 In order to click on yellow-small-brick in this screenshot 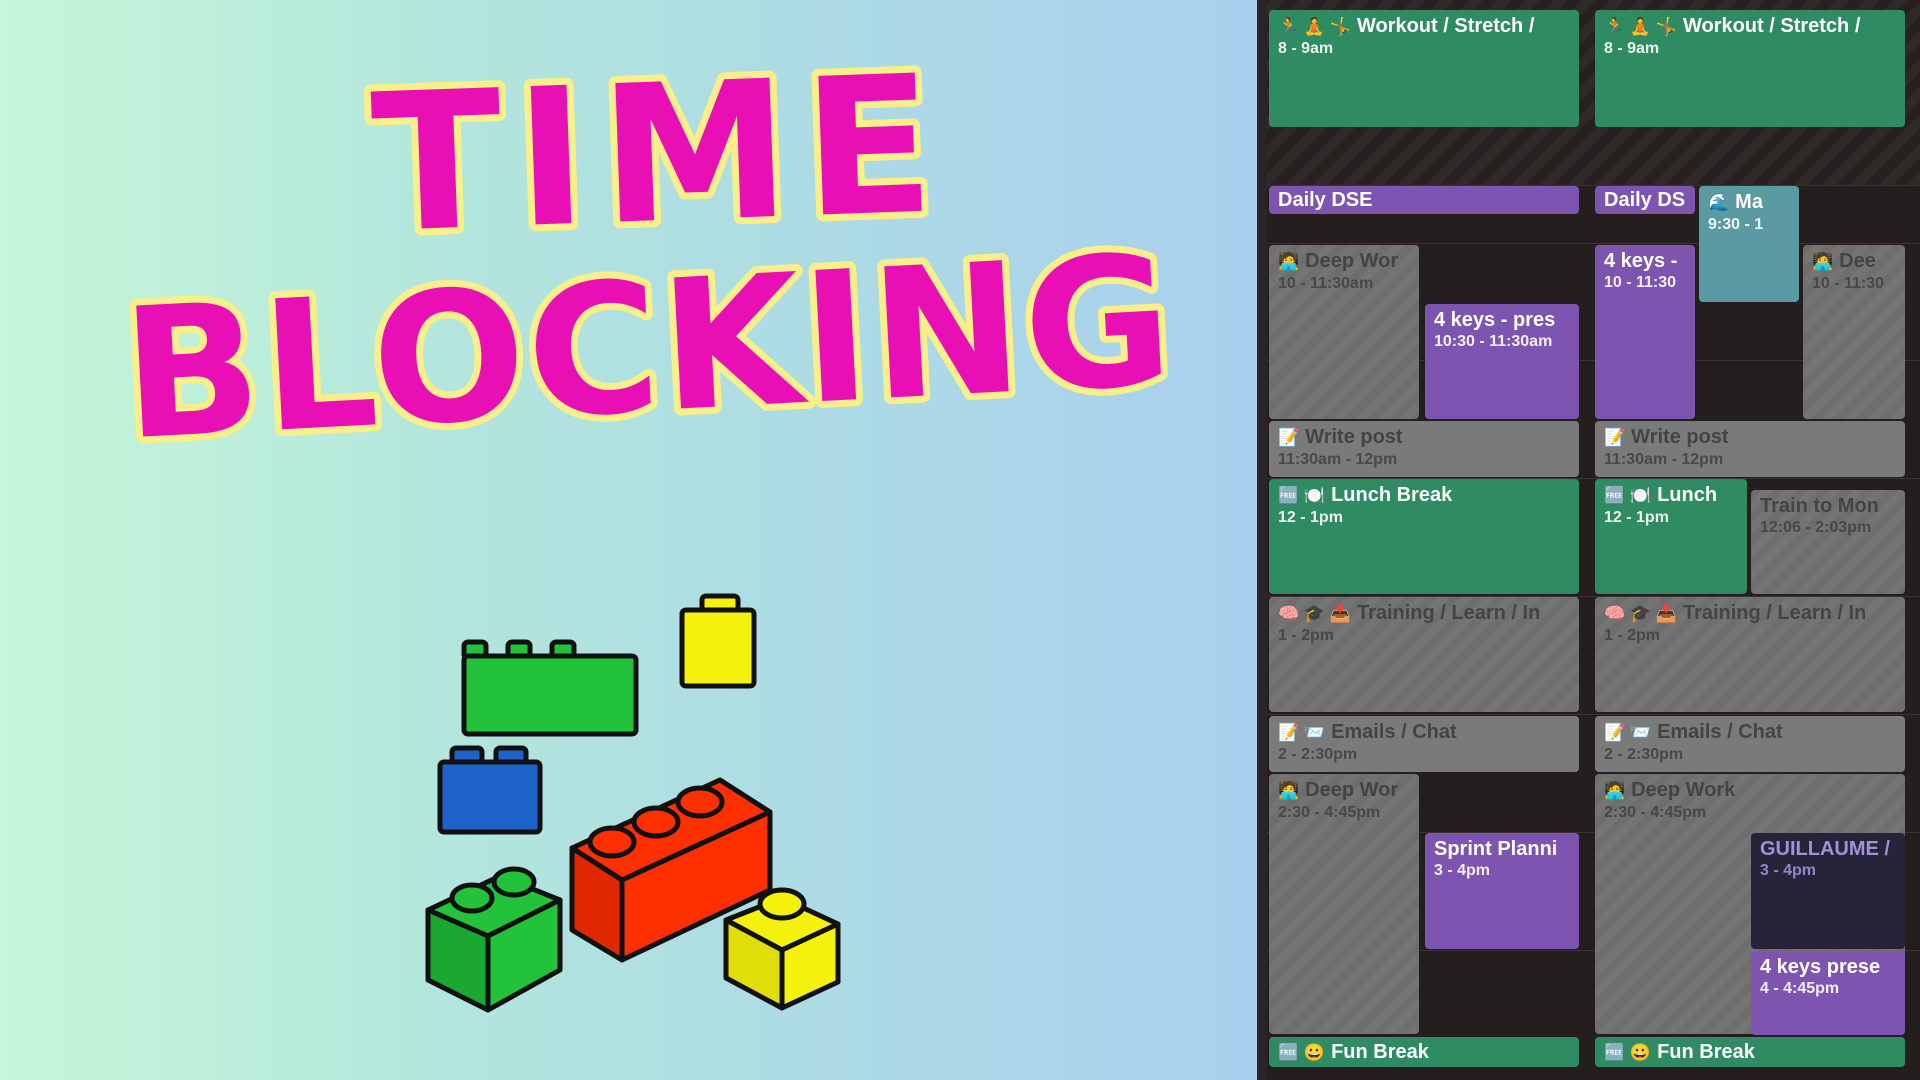, I will do `click(718, 641)`.